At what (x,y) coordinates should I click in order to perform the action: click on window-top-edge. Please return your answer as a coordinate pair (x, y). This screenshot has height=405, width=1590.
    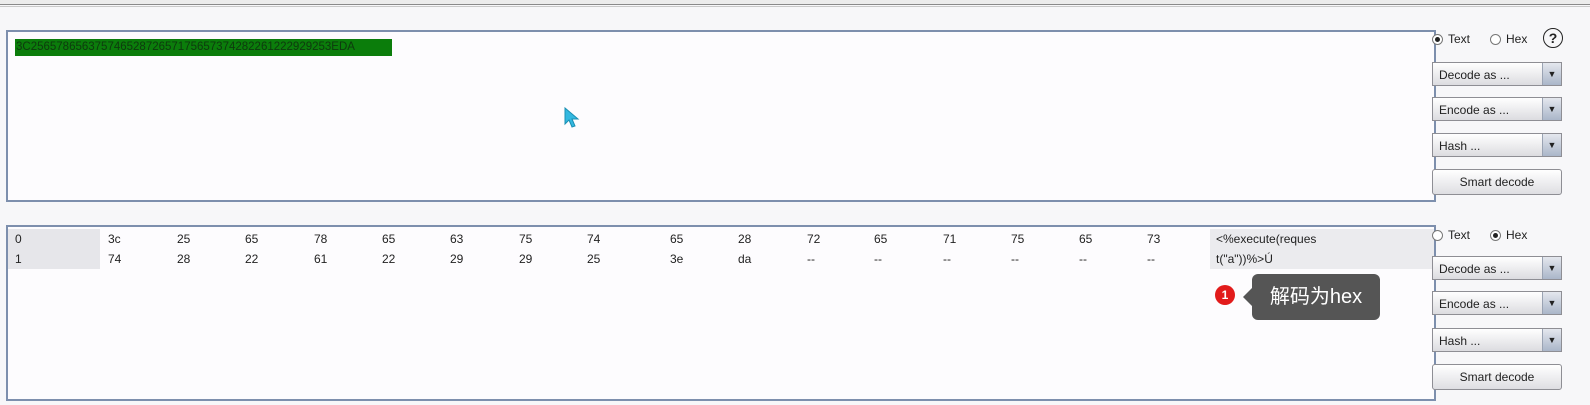
    Looking at the image, I should click on (795, 2).